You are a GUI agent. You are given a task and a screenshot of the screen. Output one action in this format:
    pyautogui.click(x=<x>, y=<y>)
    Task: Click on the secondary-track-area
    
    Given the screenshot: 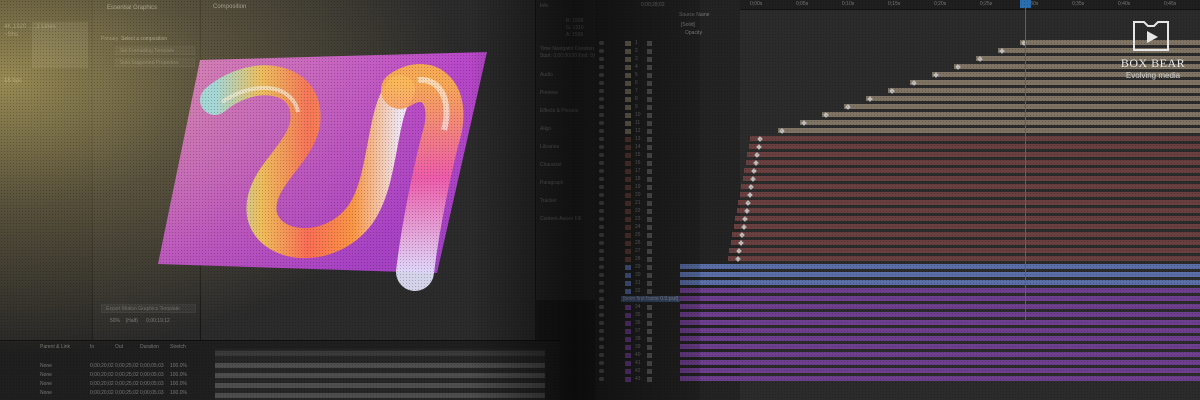 What is the action you would take?
    pyautogui.click(x=380, y=374)
    